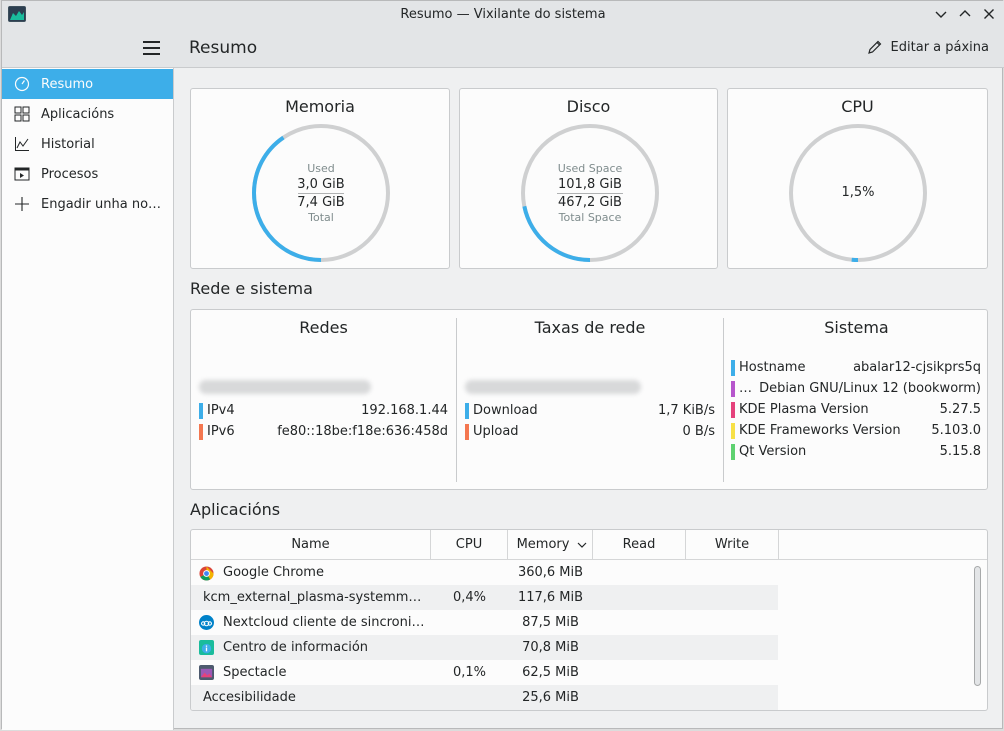 The width and height of the screenshot is (1004, 731). Describe the element at coordinates (321, 184) in the screenshot. I see `memory-used-value: 3,0 GiB` at that location.